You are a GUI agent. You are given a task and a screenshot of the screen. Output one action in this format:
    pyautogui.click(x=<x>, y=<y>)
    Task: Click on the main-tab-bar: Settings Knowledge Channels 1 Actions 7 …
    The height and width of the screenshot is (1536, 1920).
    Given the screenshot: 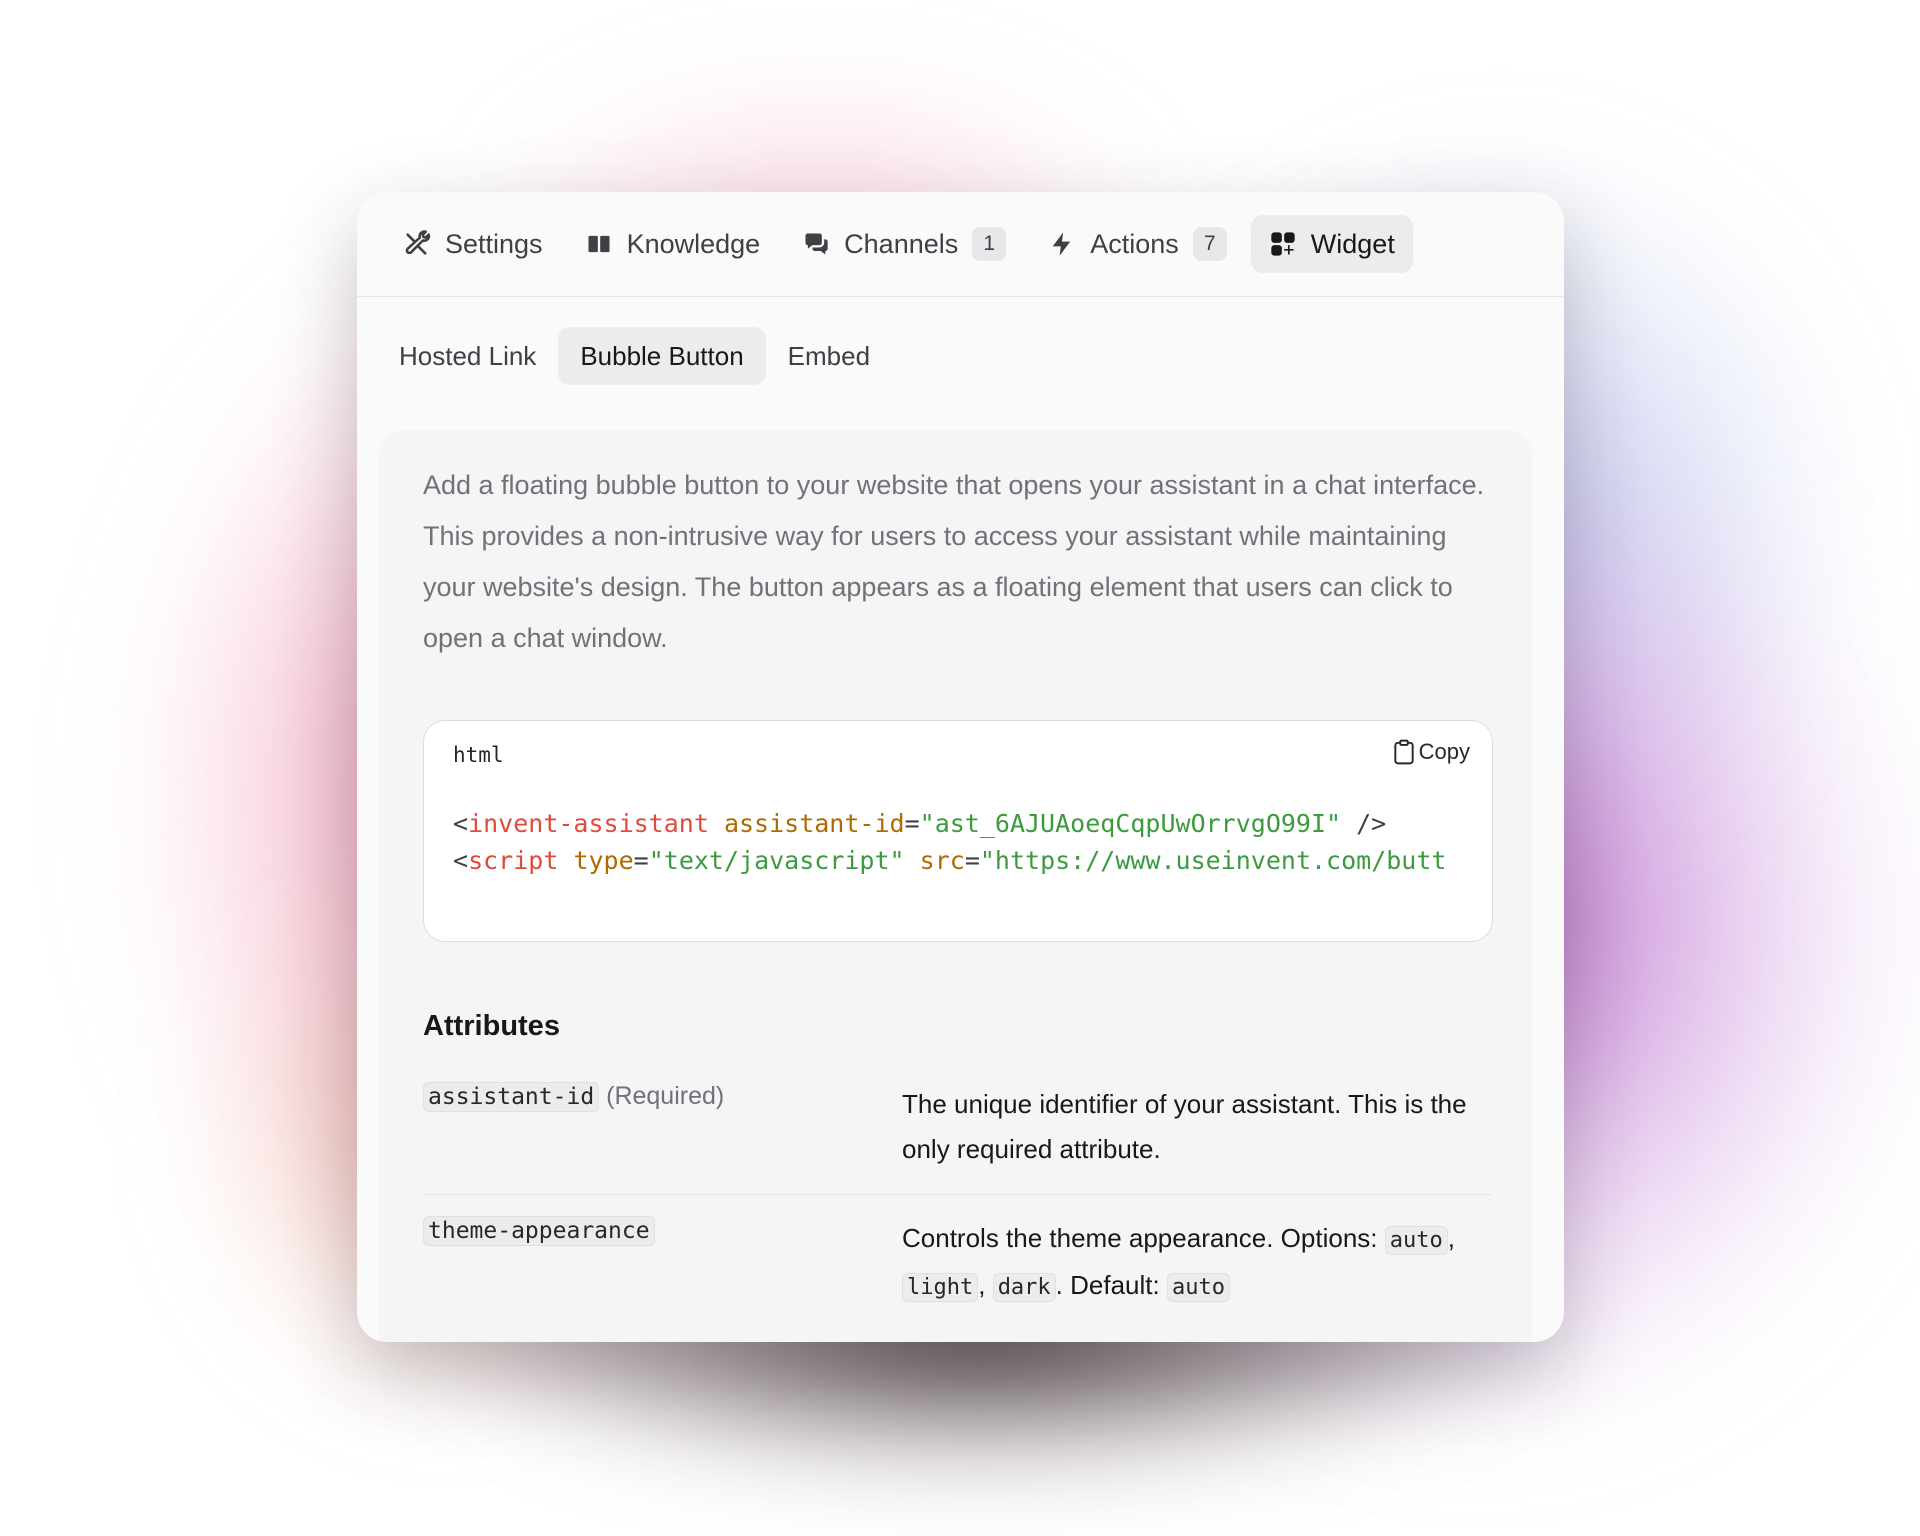 What is the action you would take?
    pyautogui.click(x=960, y=244)
    